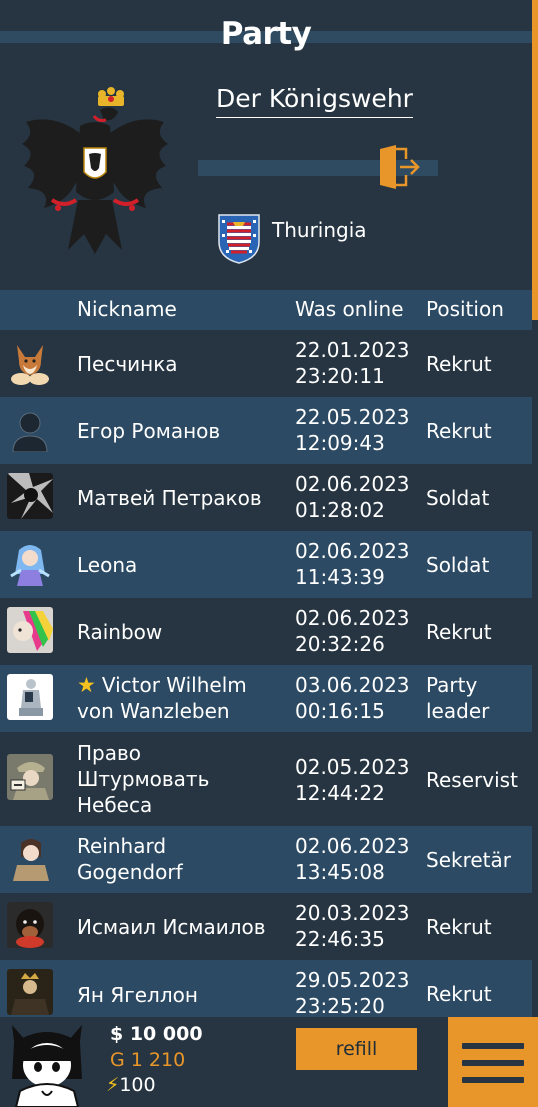 The height and width of the screenshot is (1107, 538). Describe the element at coordinates (357, 363) in the screenshot. I see `member-last-online: 22.01.2023 23:20:11` at that location.